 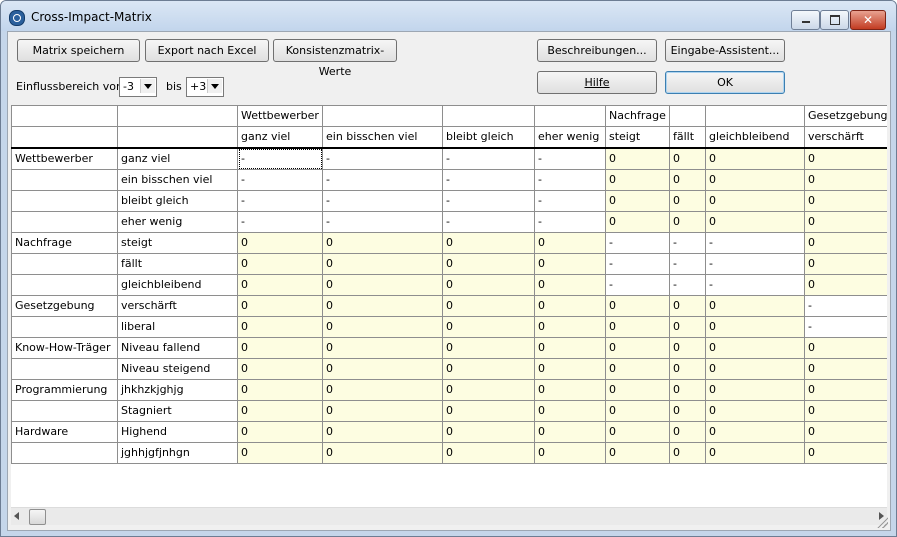 What do you see at coordinates (449, 516) in the screenshot?
I see `horizontal-scrollbar` at bounding box center [449, 516].